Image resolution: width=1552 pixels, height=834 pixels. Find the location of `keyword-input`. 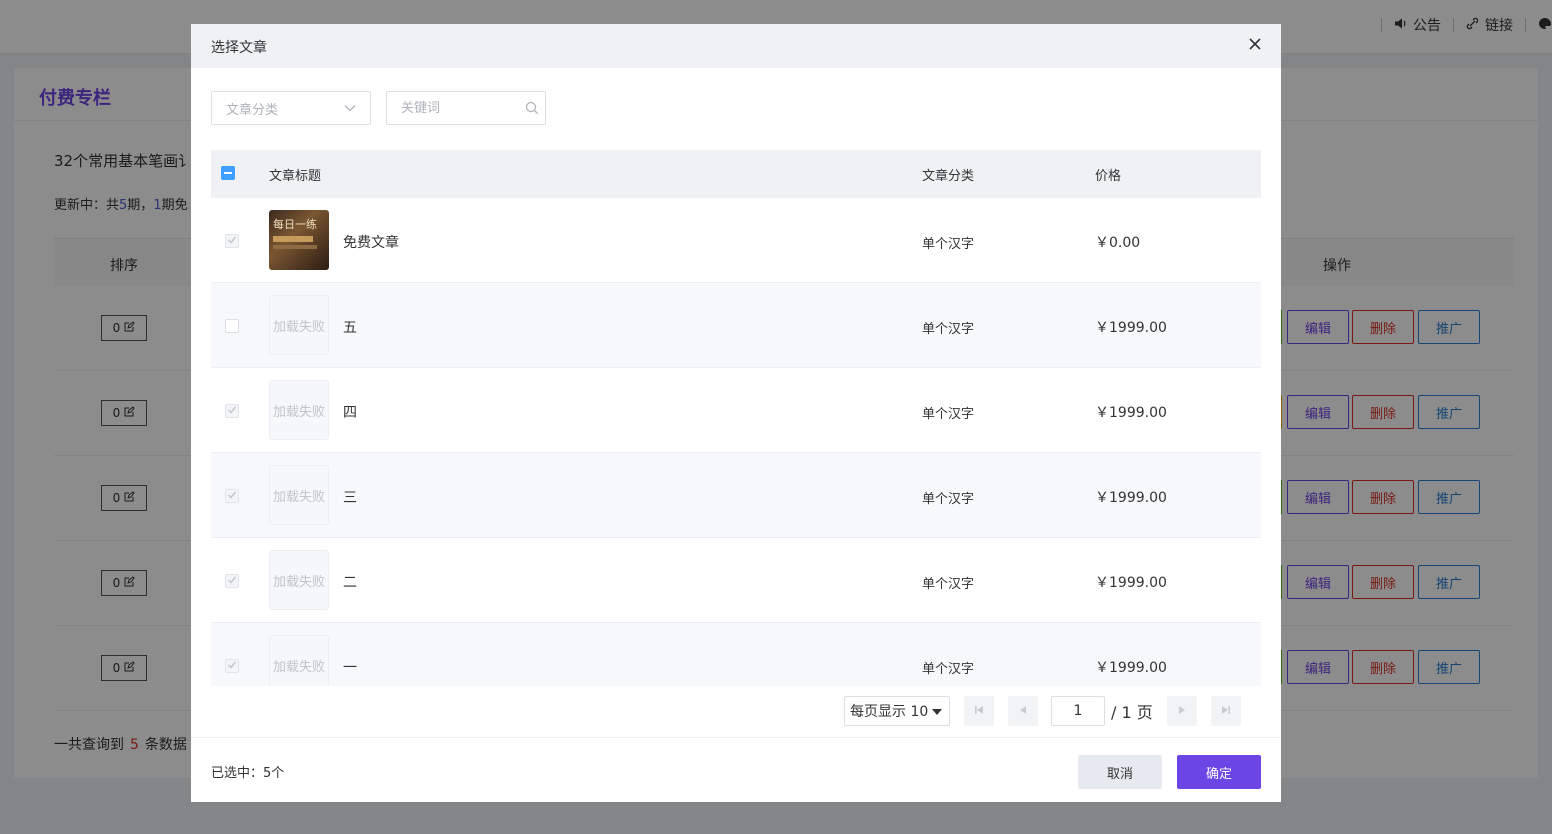

keyword-input is located at coordinates (452, 108).